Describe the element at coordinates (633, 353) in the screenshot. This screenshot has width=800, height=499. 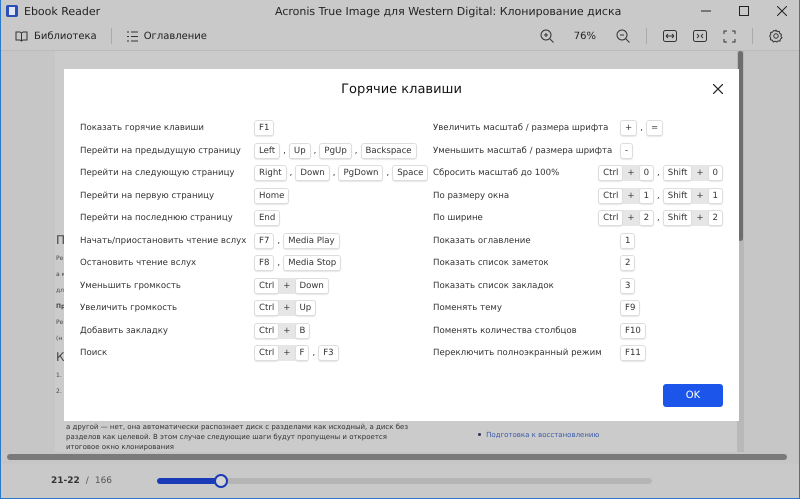
I see `key-cap: F11` at that location.